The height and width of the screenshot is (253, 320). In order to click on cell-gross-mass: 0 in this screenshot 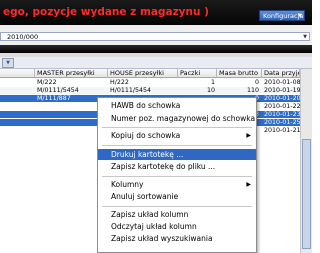, I will do `click(256, 82)`.